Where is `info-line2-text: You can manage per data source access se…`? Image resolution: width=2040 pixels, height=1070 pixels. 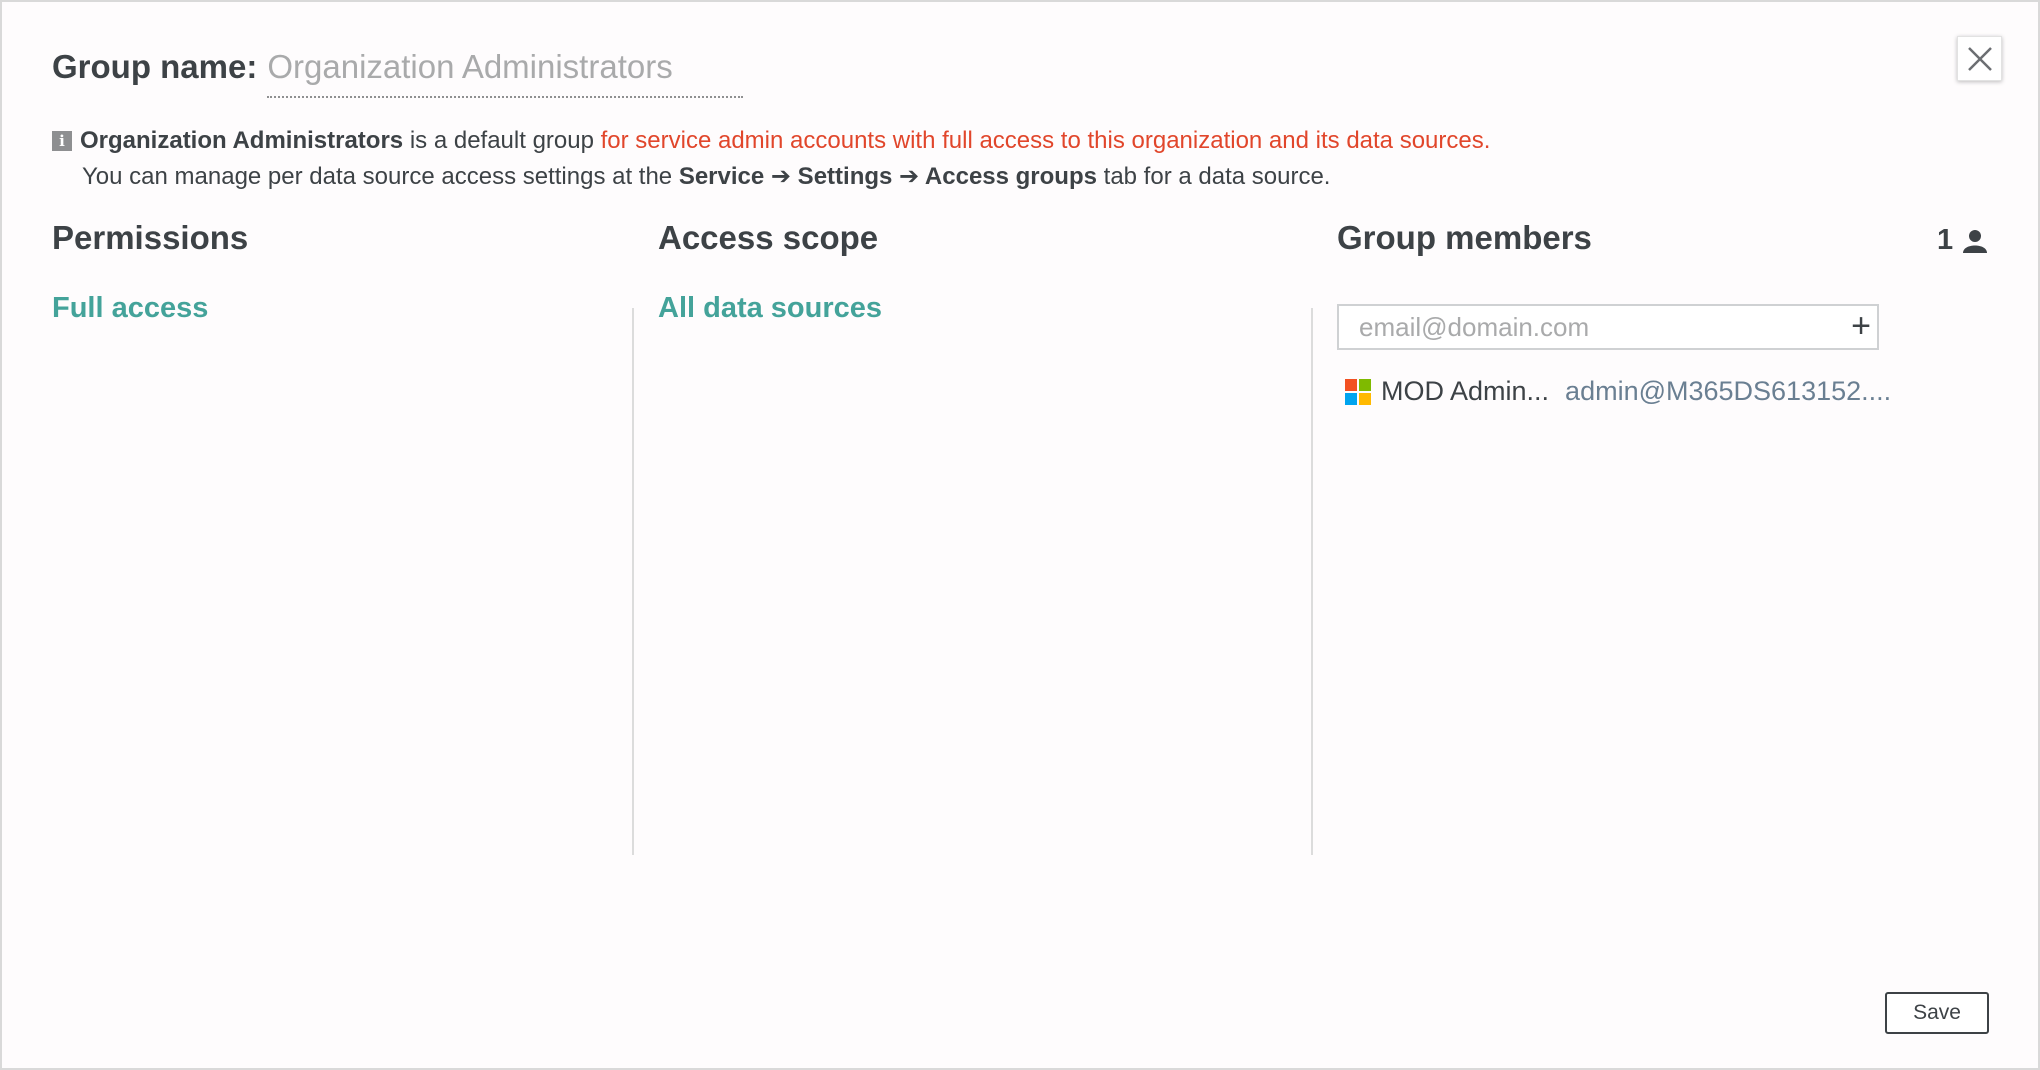 info-line2-text: You can manage per data source access se… is located at coordinates (380, 176).